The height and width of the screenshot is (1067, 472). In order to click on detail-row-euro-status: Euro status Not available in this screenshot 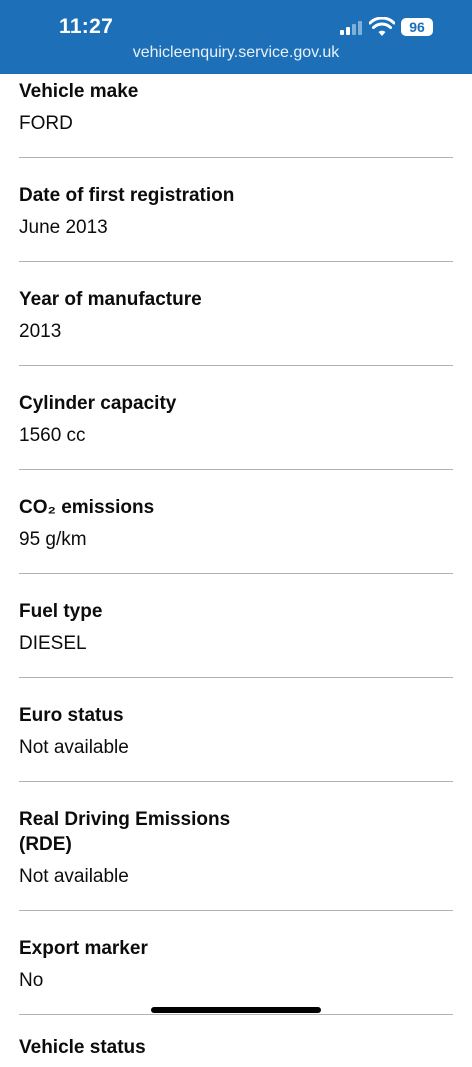, I will do `click(236, 740)`.